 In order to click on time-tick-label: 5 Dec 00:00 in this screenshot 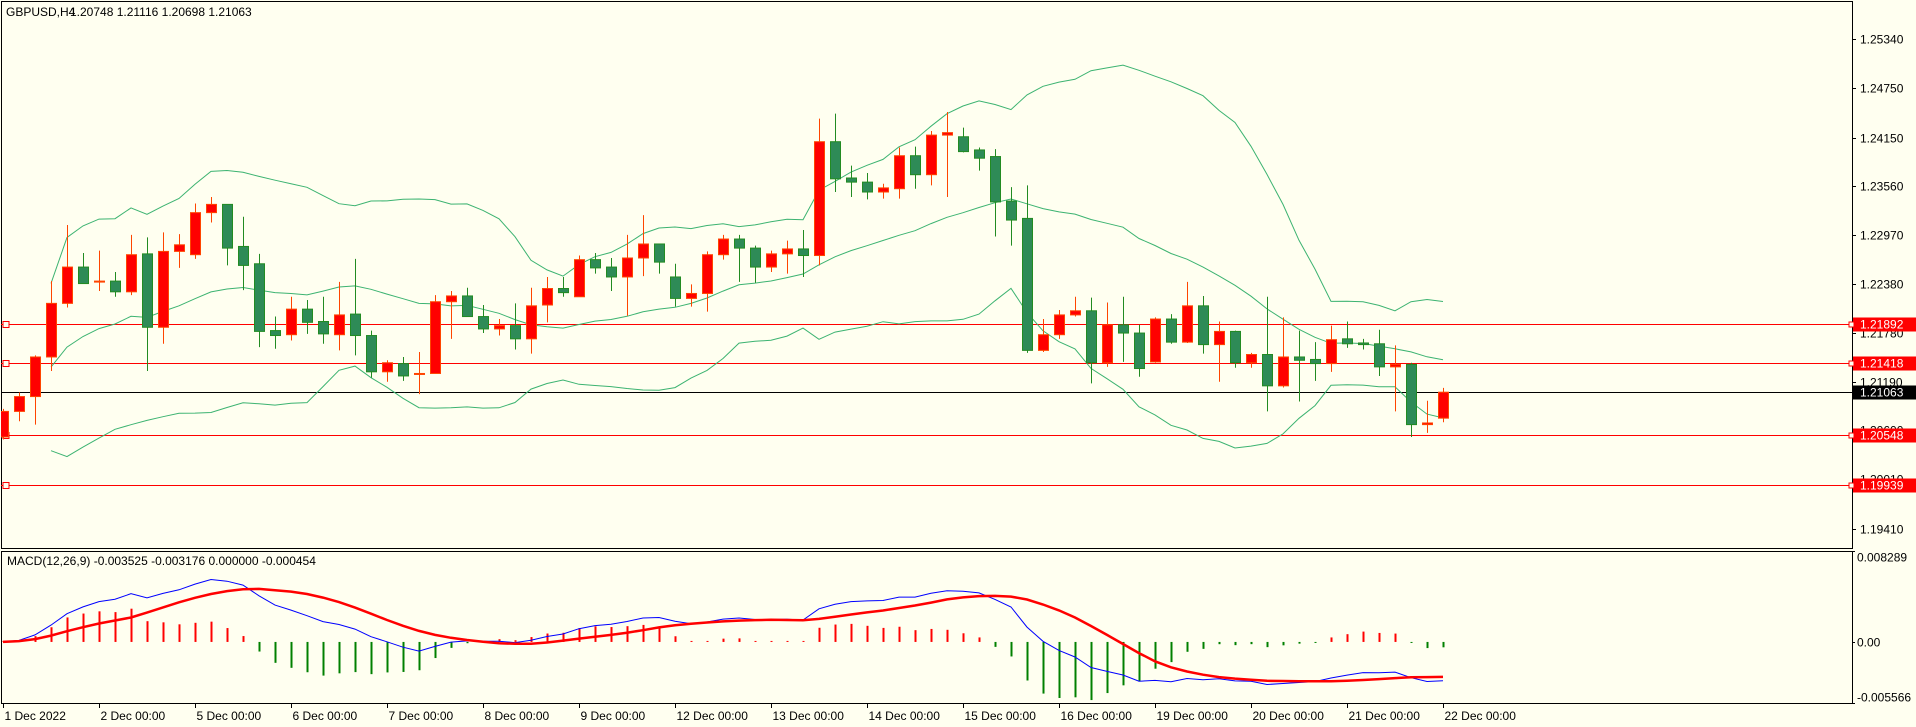, I will do `click(229, 716)`.